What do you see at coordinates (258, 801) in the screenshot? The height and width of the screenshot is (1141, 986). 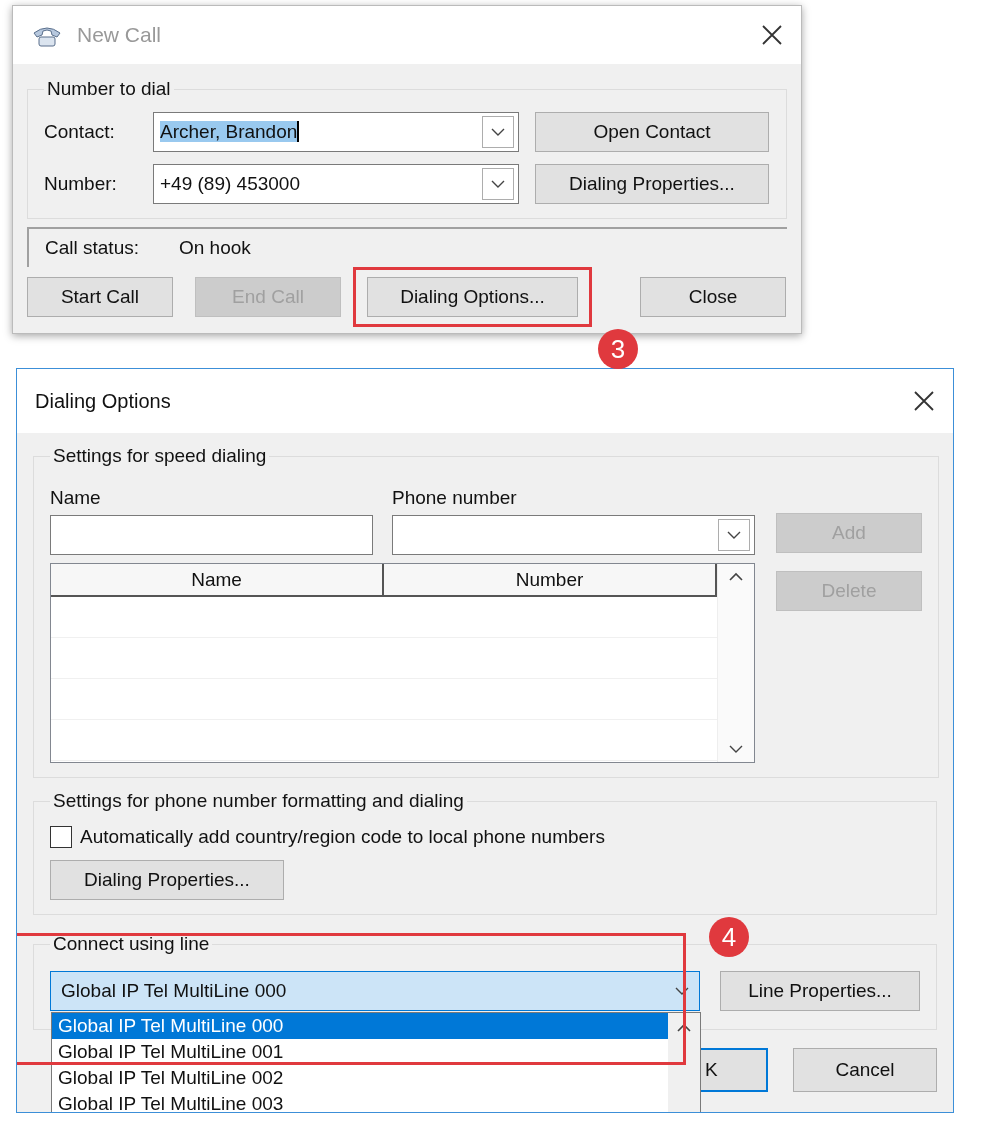 I see `group-label: Settings for phone number formatting and dialing` at bounding box center [258, 801].